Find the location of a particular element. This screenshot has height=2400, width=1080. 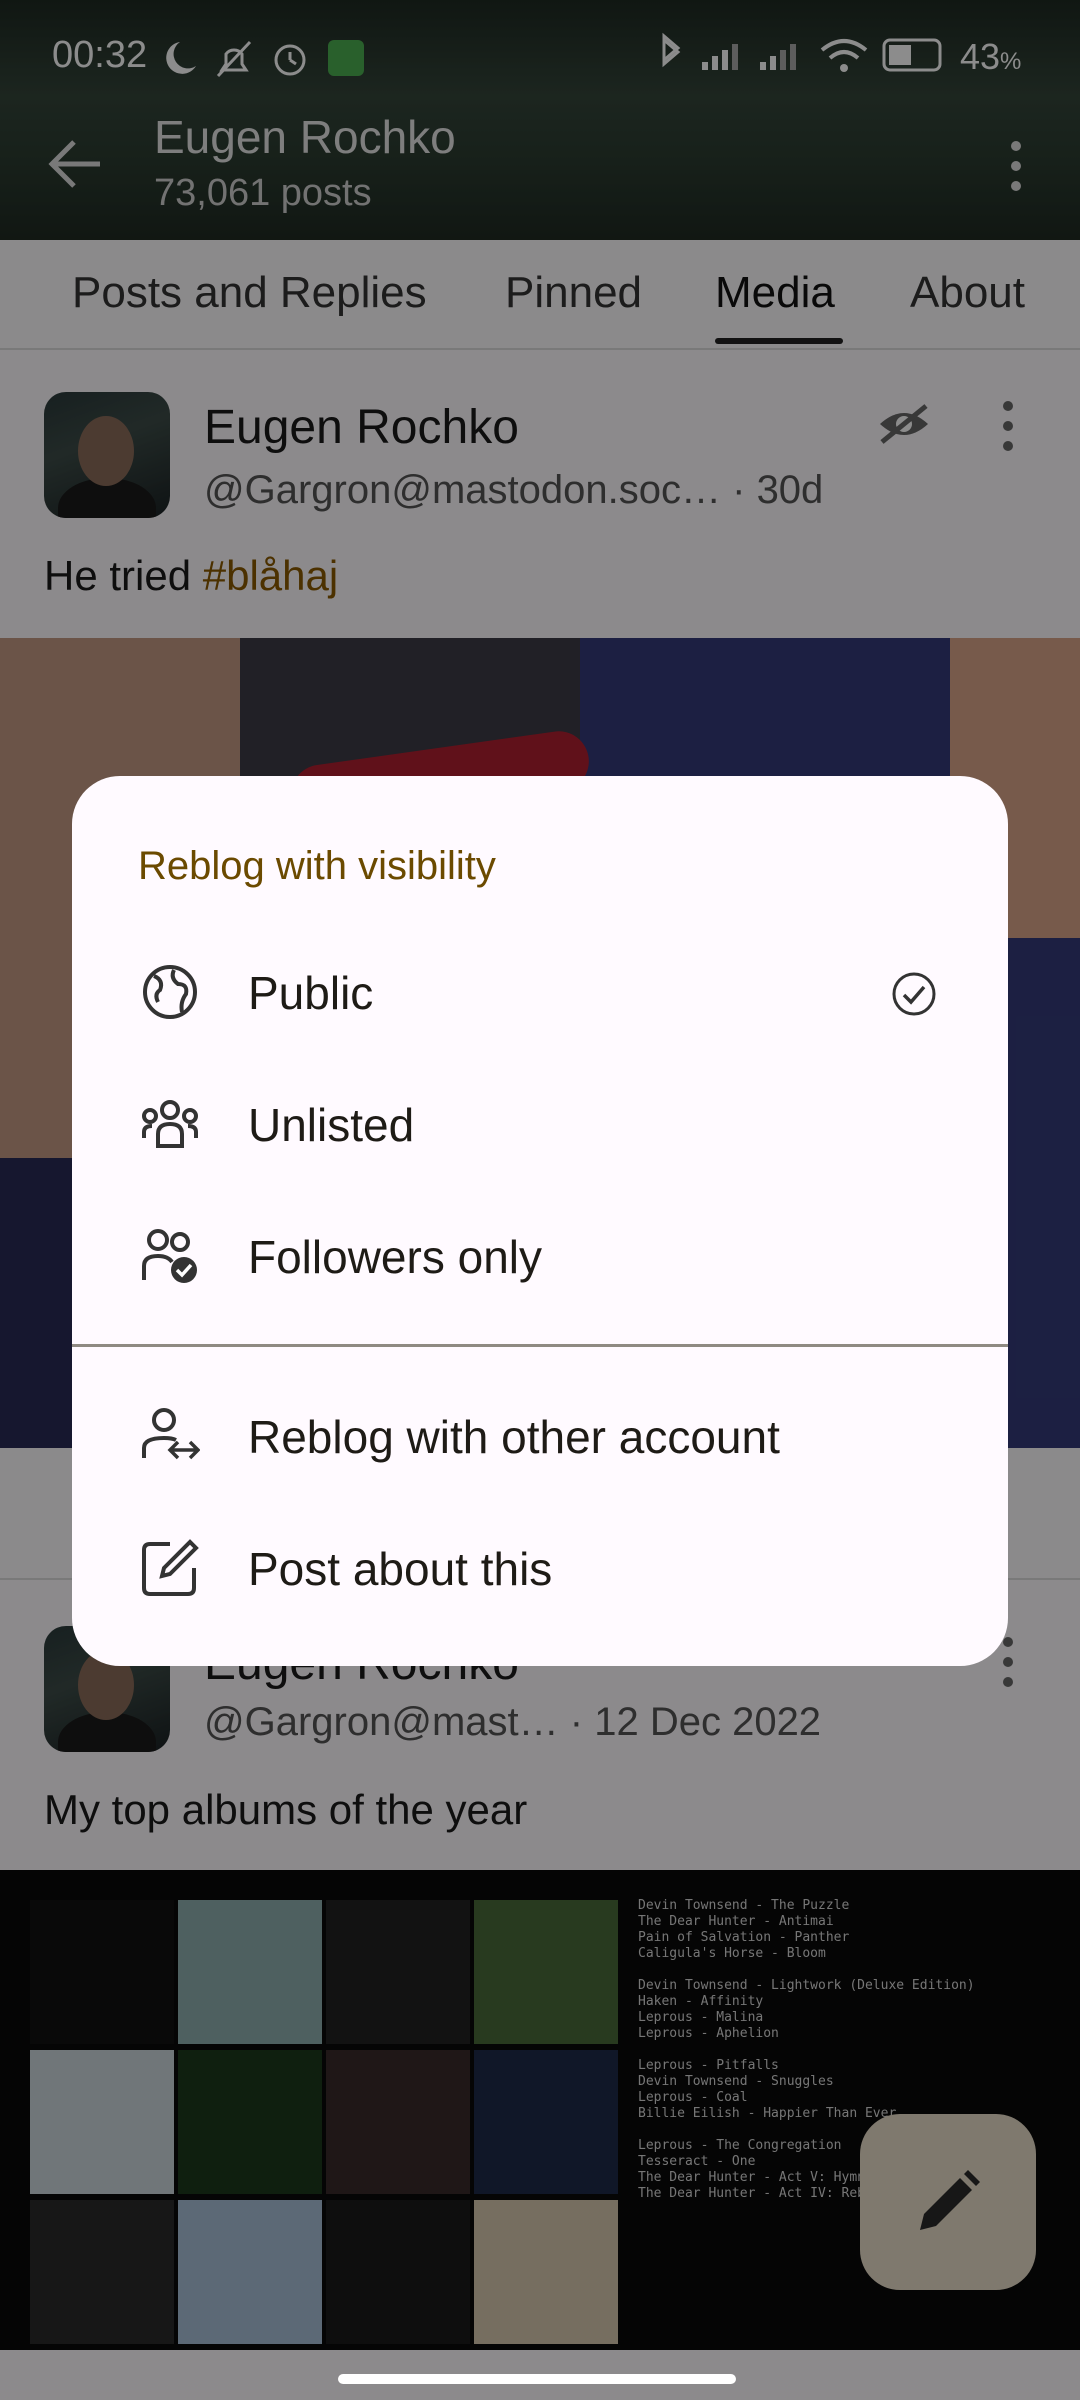

option-label: Public is located at coordinates (311, 993).